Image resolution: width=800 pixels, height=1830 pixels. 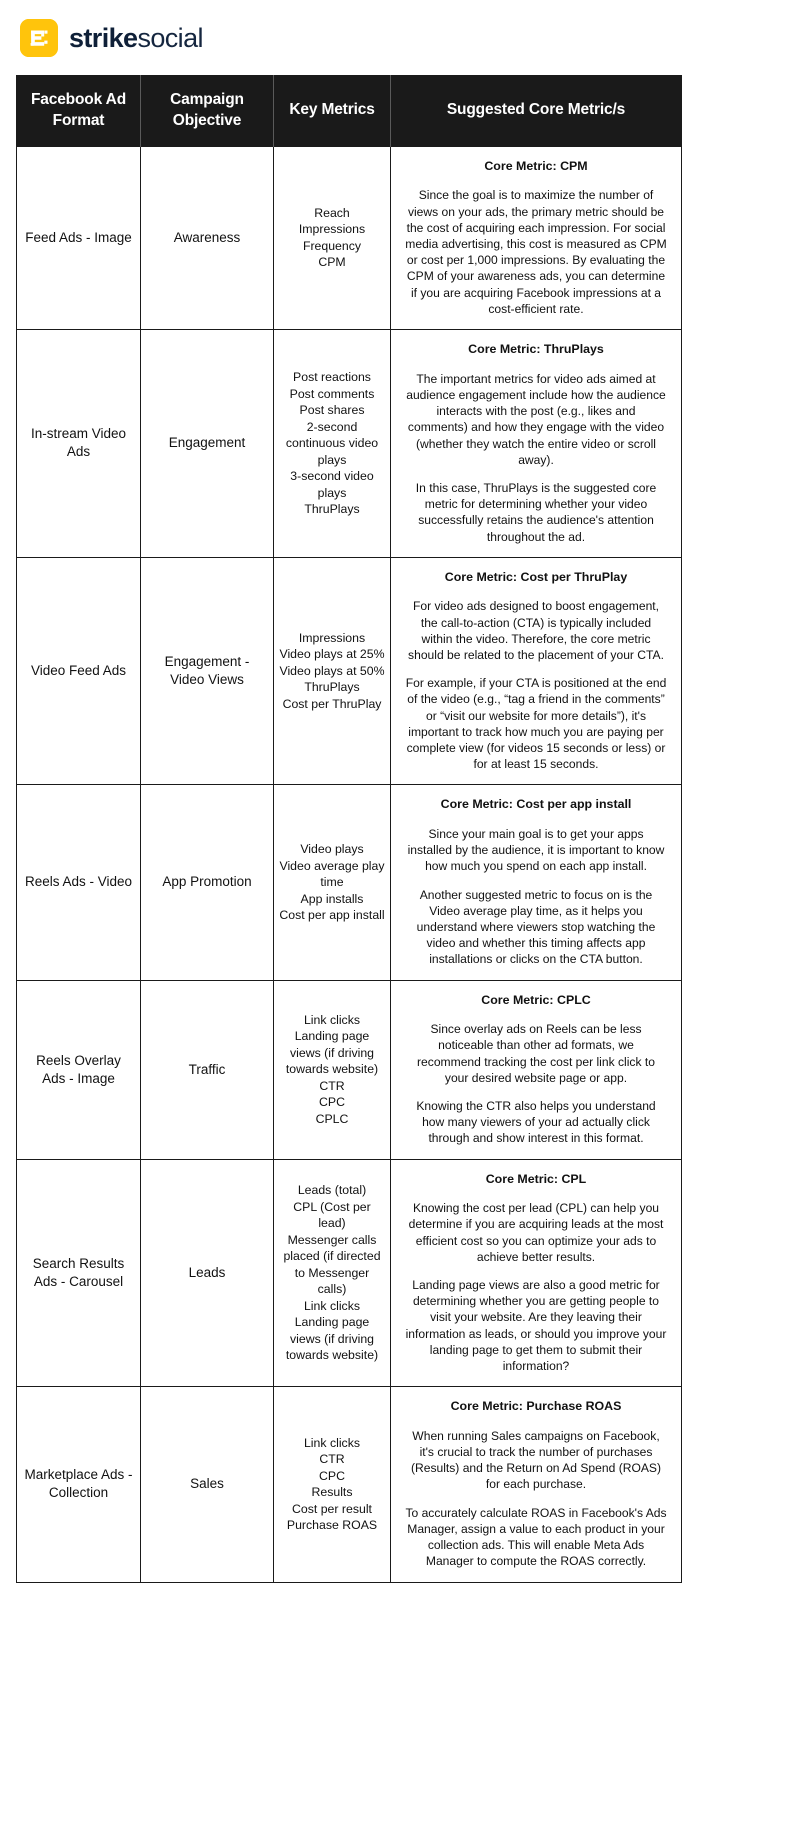 I want to click on key-metric-item: Video plays at 25%, so click(x=332, y=654).